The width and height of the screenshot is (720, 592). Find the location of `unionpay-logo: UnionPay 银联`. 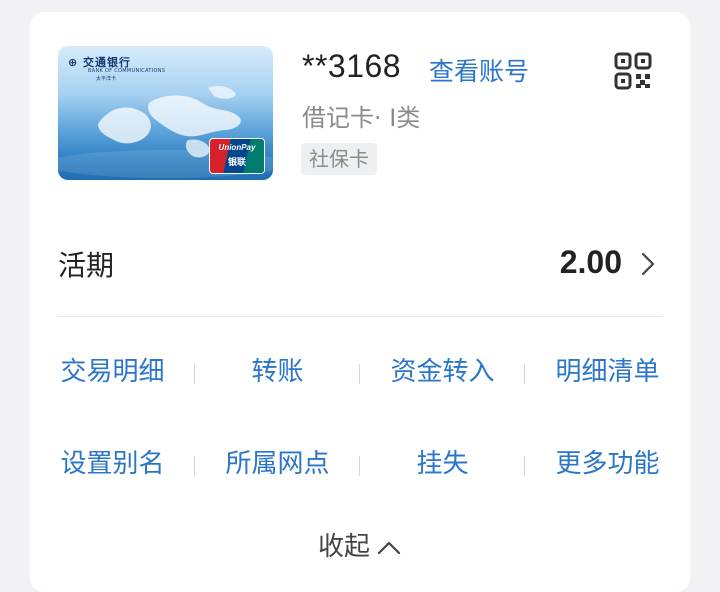

unionpay-logo: UnionPay 银联 is located at coordinates (237, 156).